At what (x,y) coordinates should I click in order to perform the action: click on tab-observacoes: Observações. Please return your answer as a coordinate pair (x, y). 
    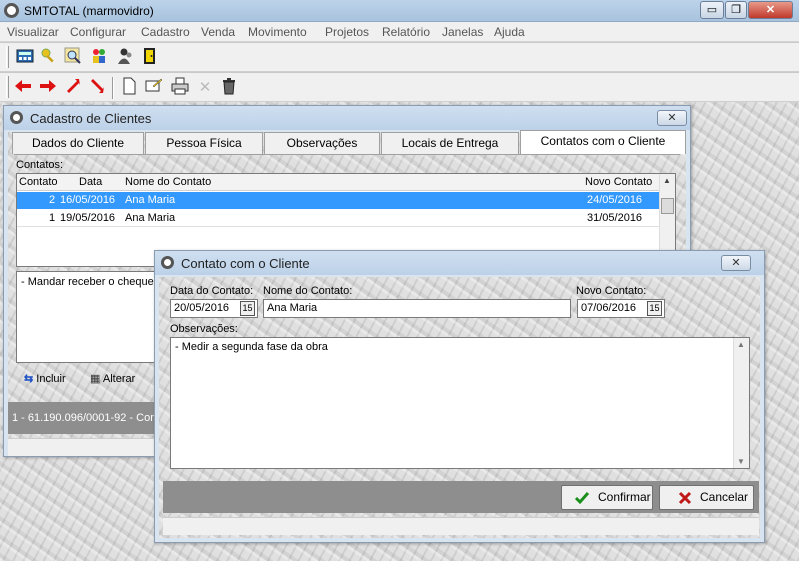
    Looking at the image, I should click on (322, 143).